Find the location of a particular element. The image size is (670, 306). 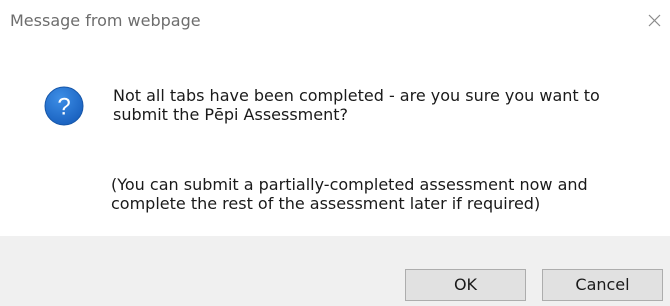

question-icon: ? is located at coordinates (64, 106).